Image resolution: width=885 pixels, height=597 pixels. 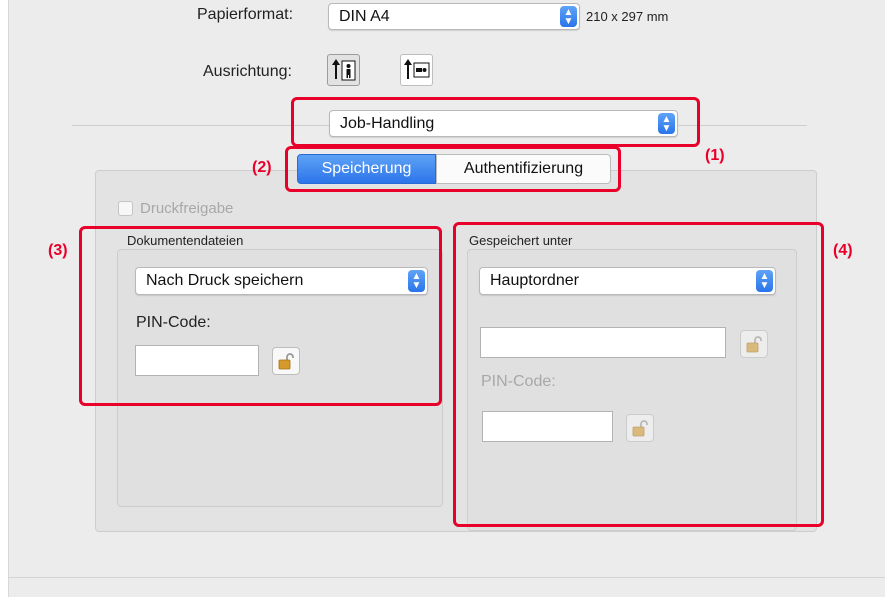 I want to click on callout-label-3: (3), so click(x=58, y=250).